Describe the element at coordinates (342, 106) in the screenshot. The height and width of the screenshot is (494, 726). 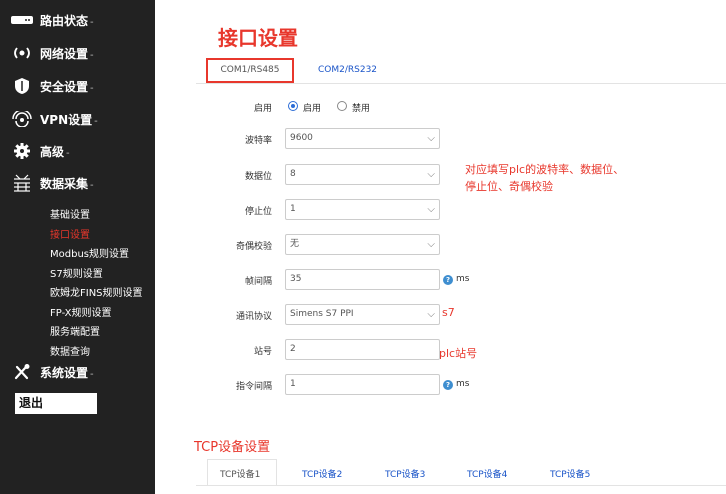
I see `enable-radio-off` at that location.